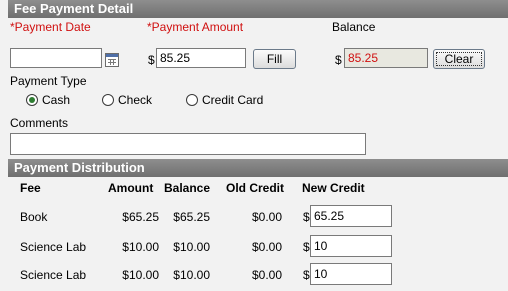 This screenshot has width=508, height=291. What do you see at coordinates (192, 100) in the screenshot?
I see `payment-type-credit-card-radio` at bounding box center [192, 100].